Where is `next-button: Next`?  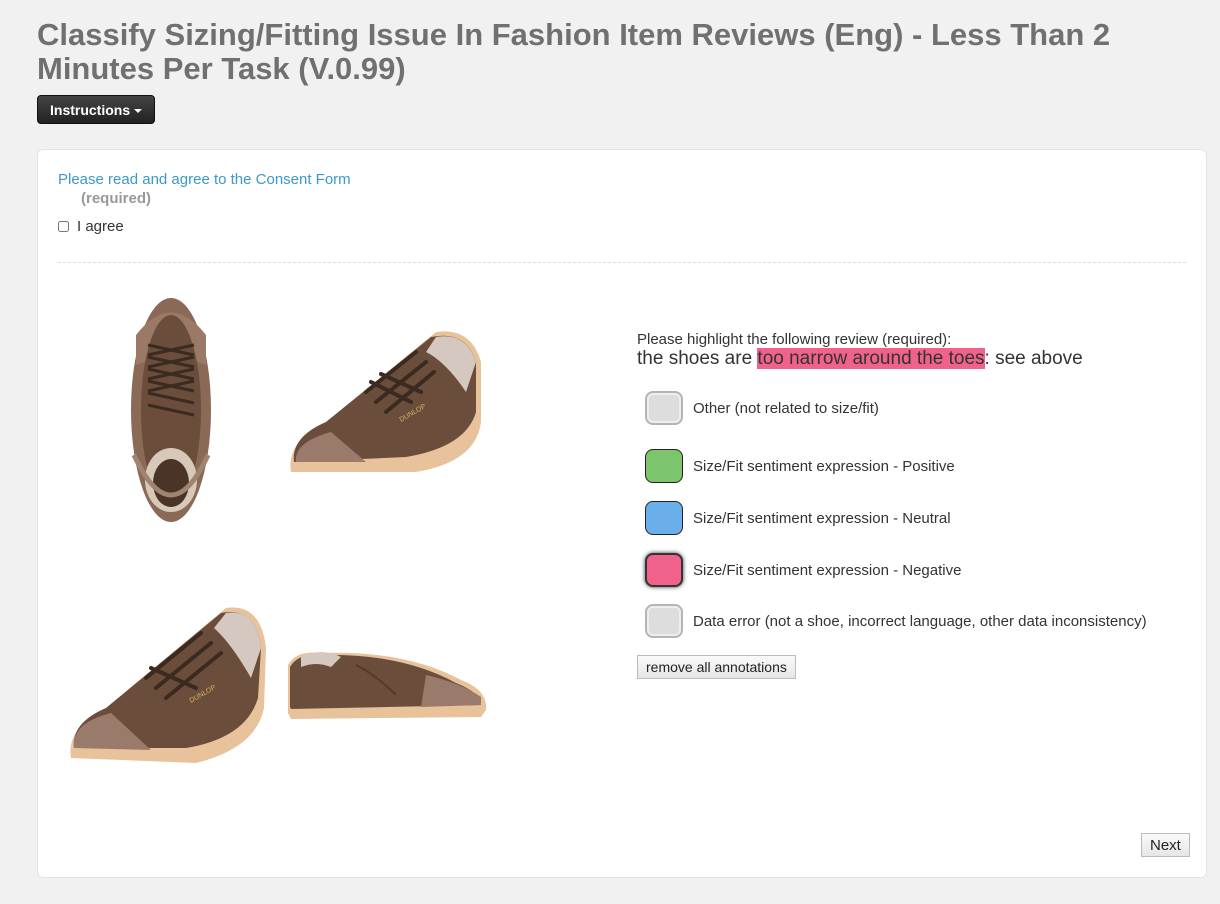
next-button: Next is located at coordinates (1165, 845).